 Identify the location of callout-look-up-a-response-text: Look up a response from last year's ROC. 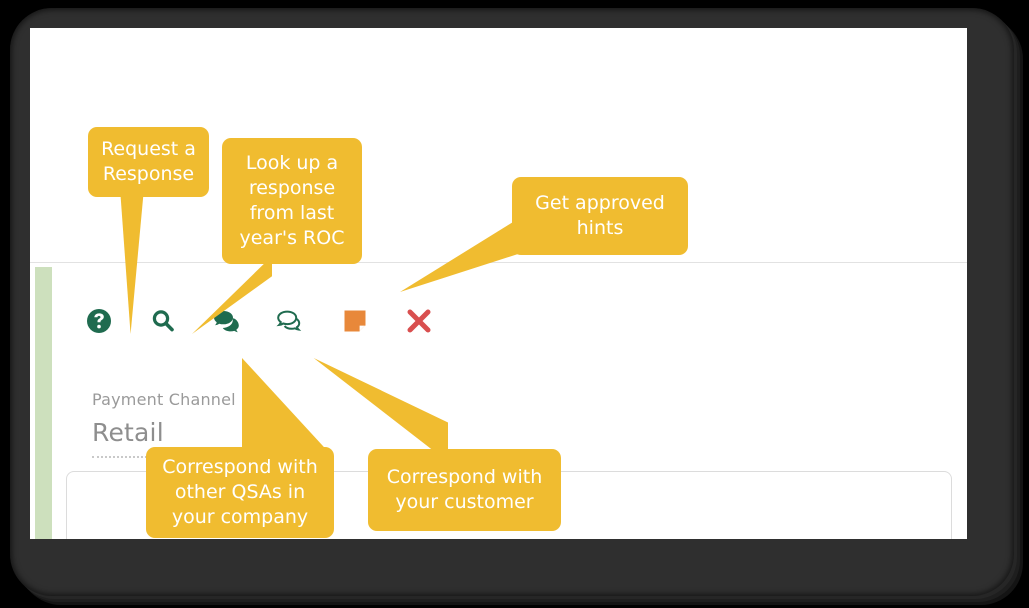
(292, 200).